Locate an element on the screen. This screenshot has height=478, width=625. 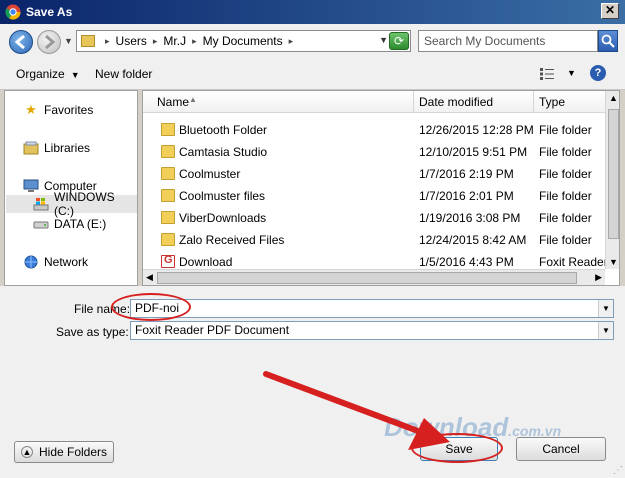
file-name: Coolmuster files is located at coordinates (222, 196).